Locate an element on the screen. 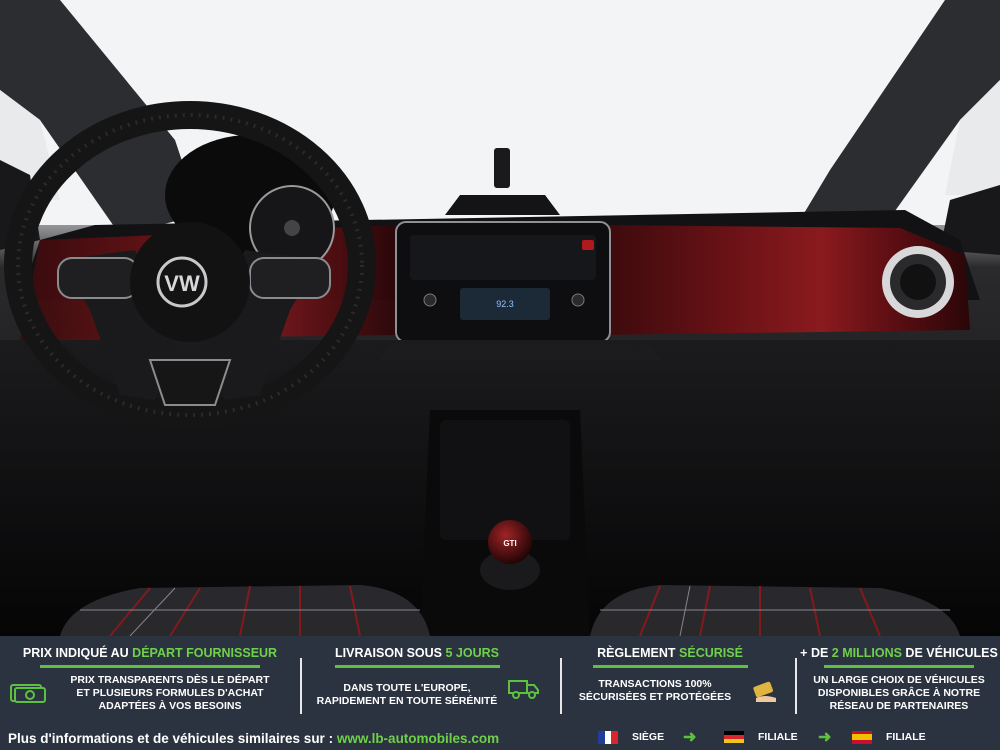  secure-payment-icon is located at coordinates (766, 693).